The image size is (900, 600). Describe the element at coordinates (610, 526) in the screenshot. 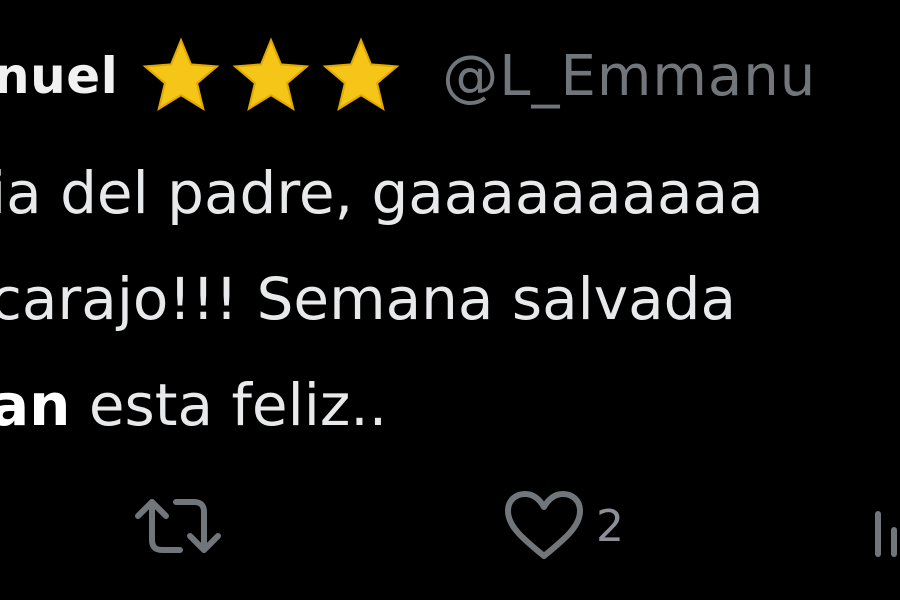

I see `like-count: 2` at that location.